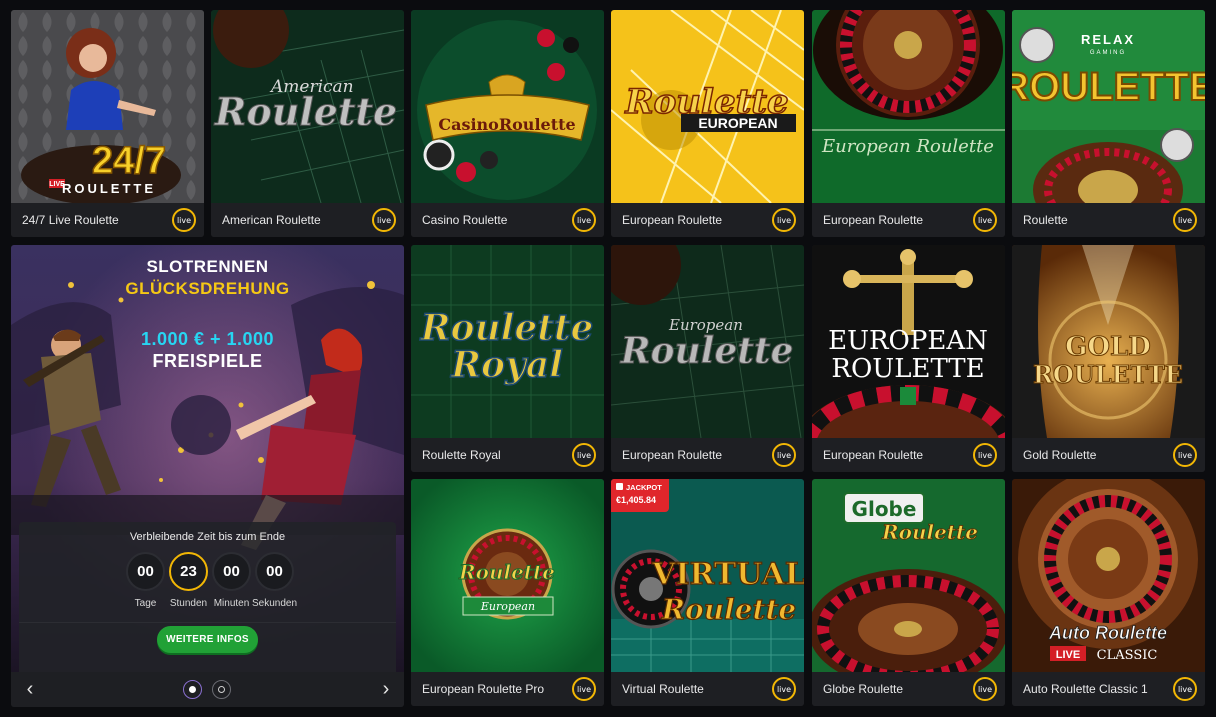  I want to click on game-tile-american-roulette: American Roulette American Roulette live, so click(307, 123).